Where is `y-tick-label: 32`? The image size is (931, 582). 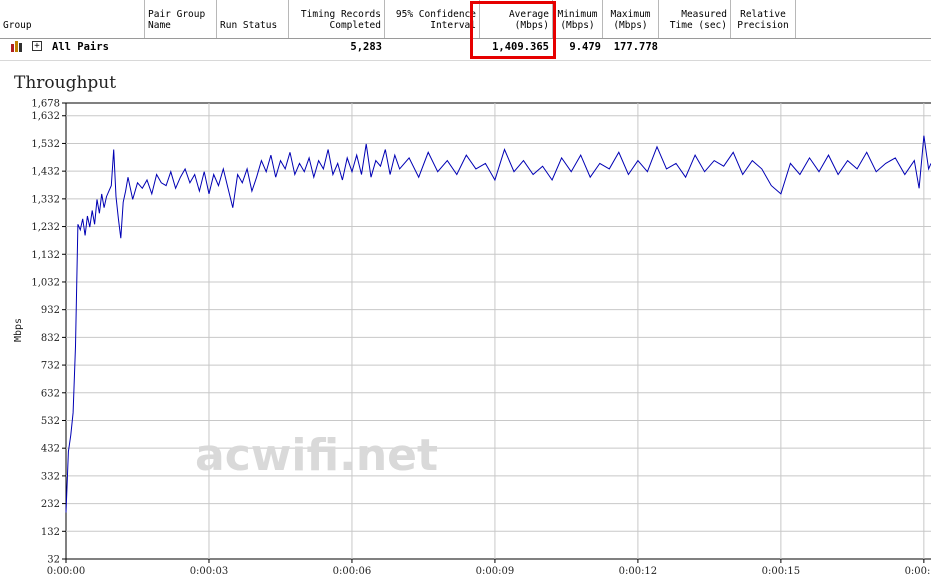
y-tick-label: 32 is located at coordinates (53, 560).